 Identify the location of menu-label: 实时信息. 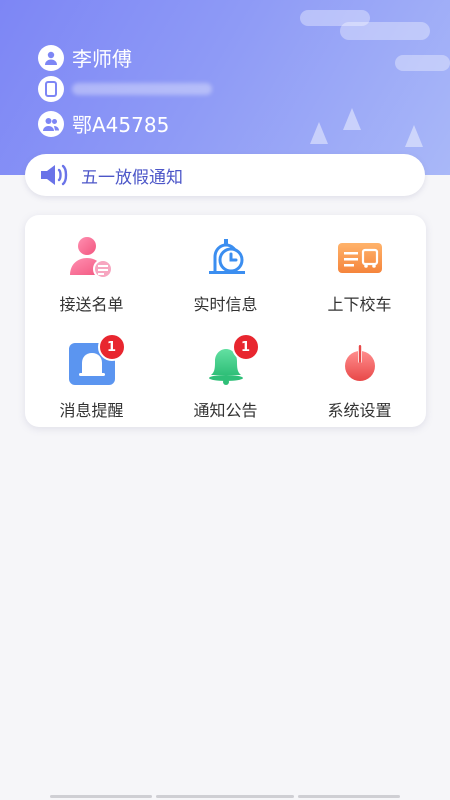
(225, 304).